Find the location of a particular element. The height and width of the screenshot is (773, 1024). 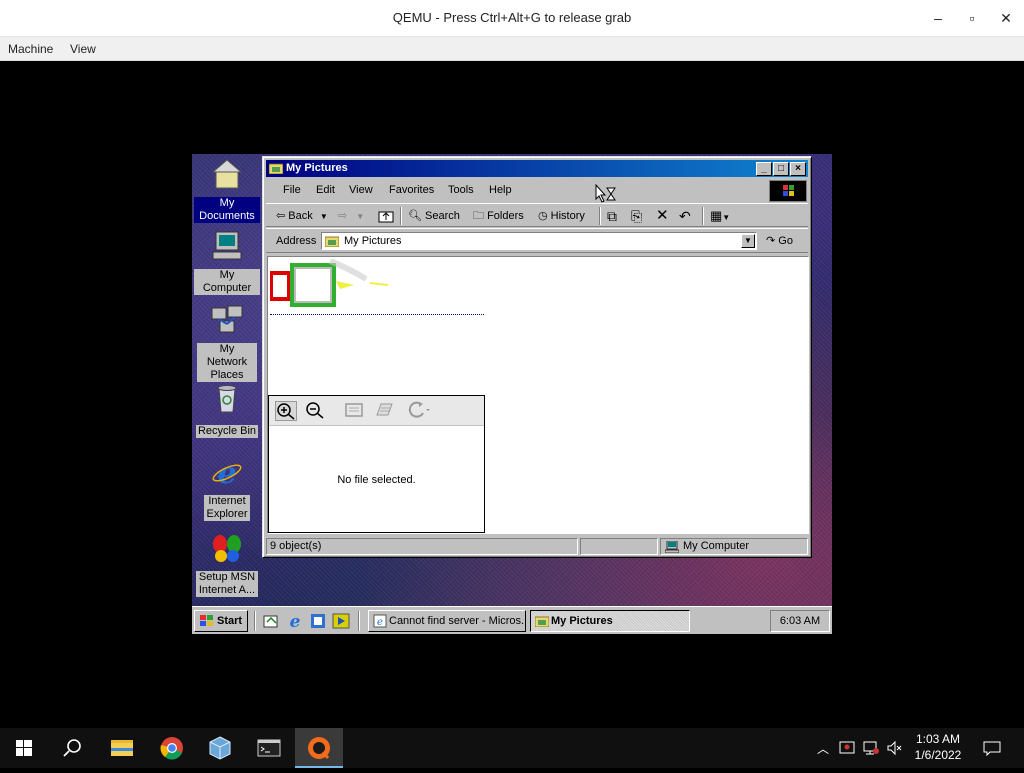

folder-documents-icon is located at coordinates (227, 174).